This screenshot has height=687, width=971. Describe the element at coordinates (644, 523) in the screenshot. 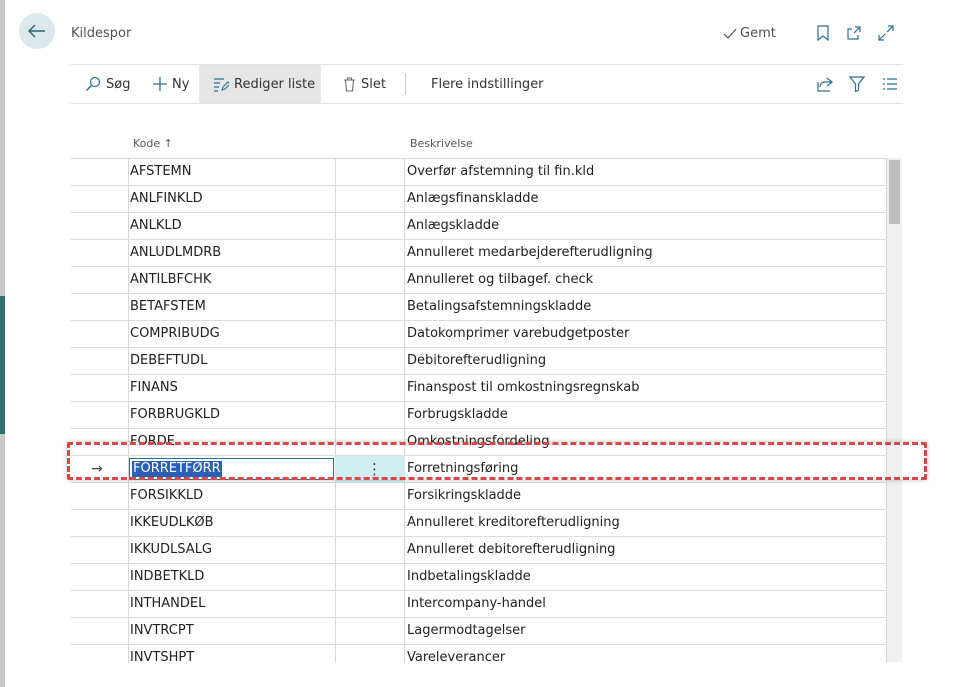

I see `description-cell: Annulleret kreditorefterudligning` at that location.